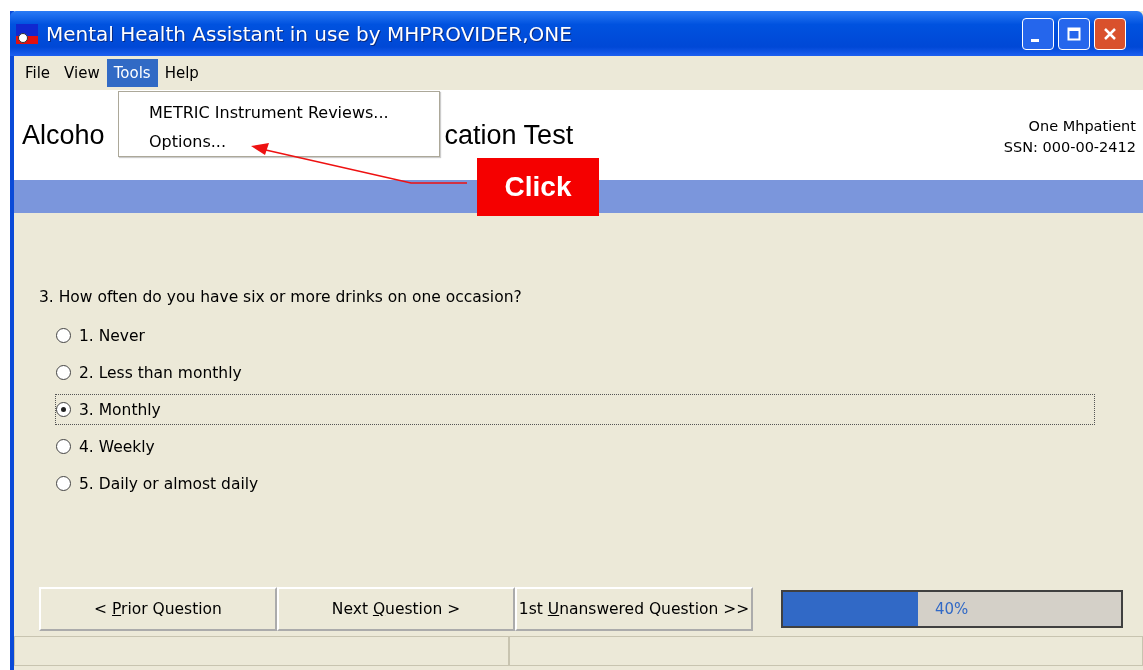  Describe the element at coordinates (538, 187) in the screenshot. I see `callout-label: Click` at that location.